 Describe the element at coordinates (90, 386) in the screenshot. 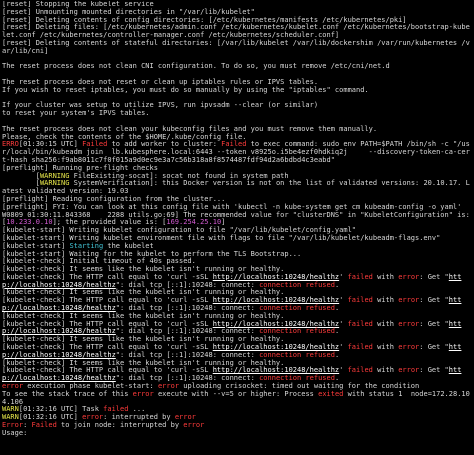

I see `terminal-text: execution phase kubelet-start:` at that location.